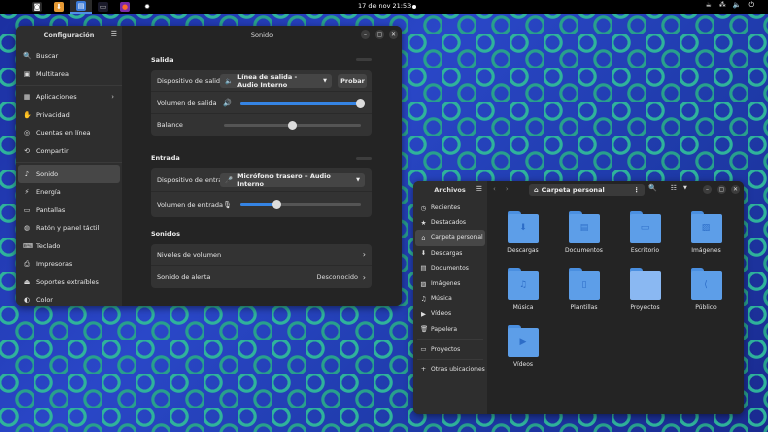 The width and height of the screenshot is (768, 432). What do you see at coordinates (47, 174) in the screenshot?
I see `sidebar-item-label: Sonido` at bounding box center [47, 174].